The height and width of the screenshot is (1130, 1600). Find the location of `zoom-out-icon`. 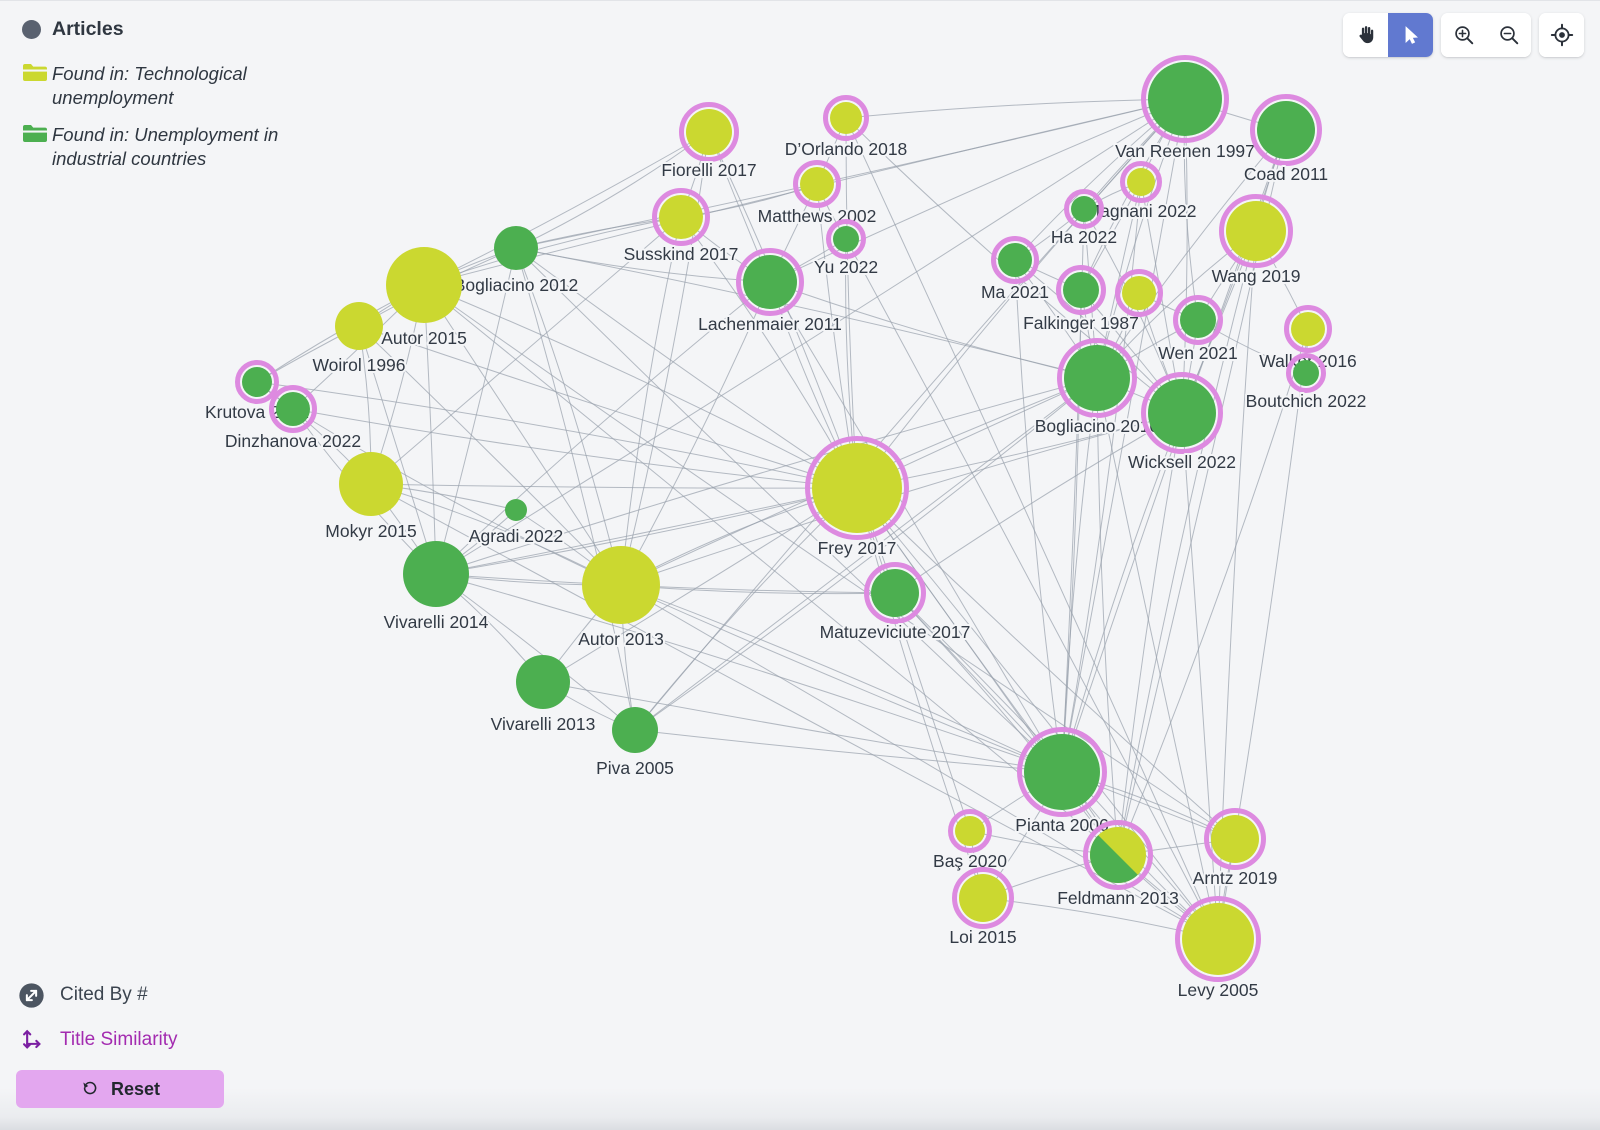

zoom-out-icon is located at coordinates (1508, 35).